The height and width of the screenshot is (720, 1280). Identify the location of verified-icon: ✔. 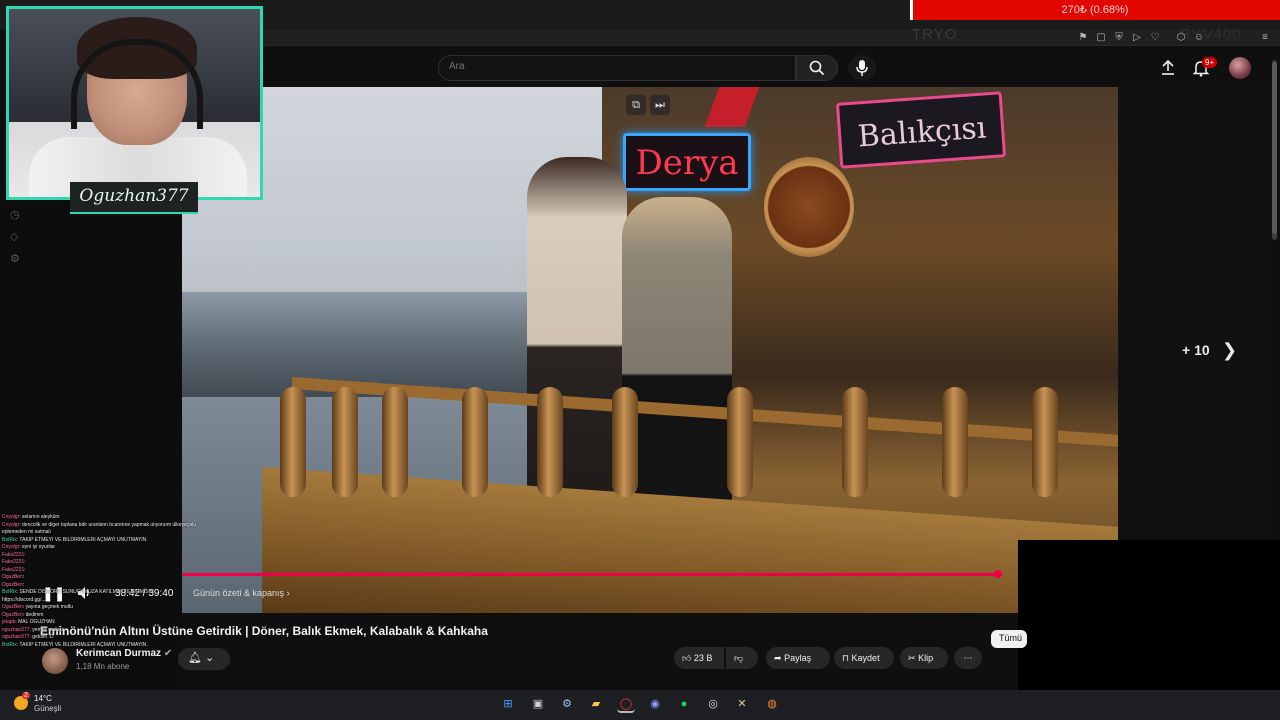
(168, 653).